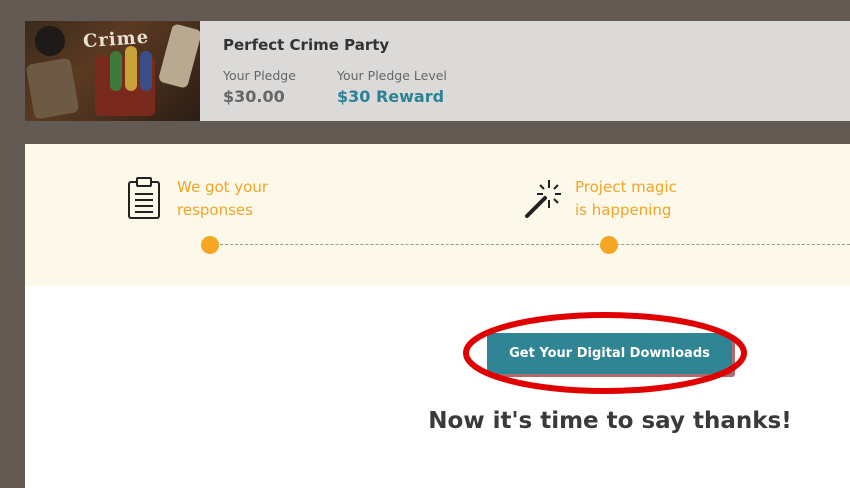 The height and width of the screenshot is (488, 850). Describe the element at coordinates (116, 39) in the screenshot. I see `thumbnail-logo: Crime` at that location.